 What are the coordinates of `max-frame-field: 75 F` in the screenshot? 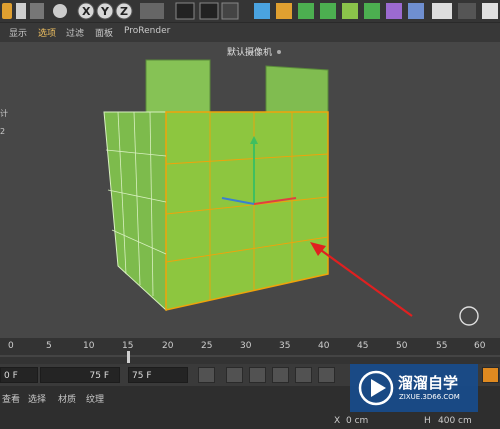 It's located at (158, 375).